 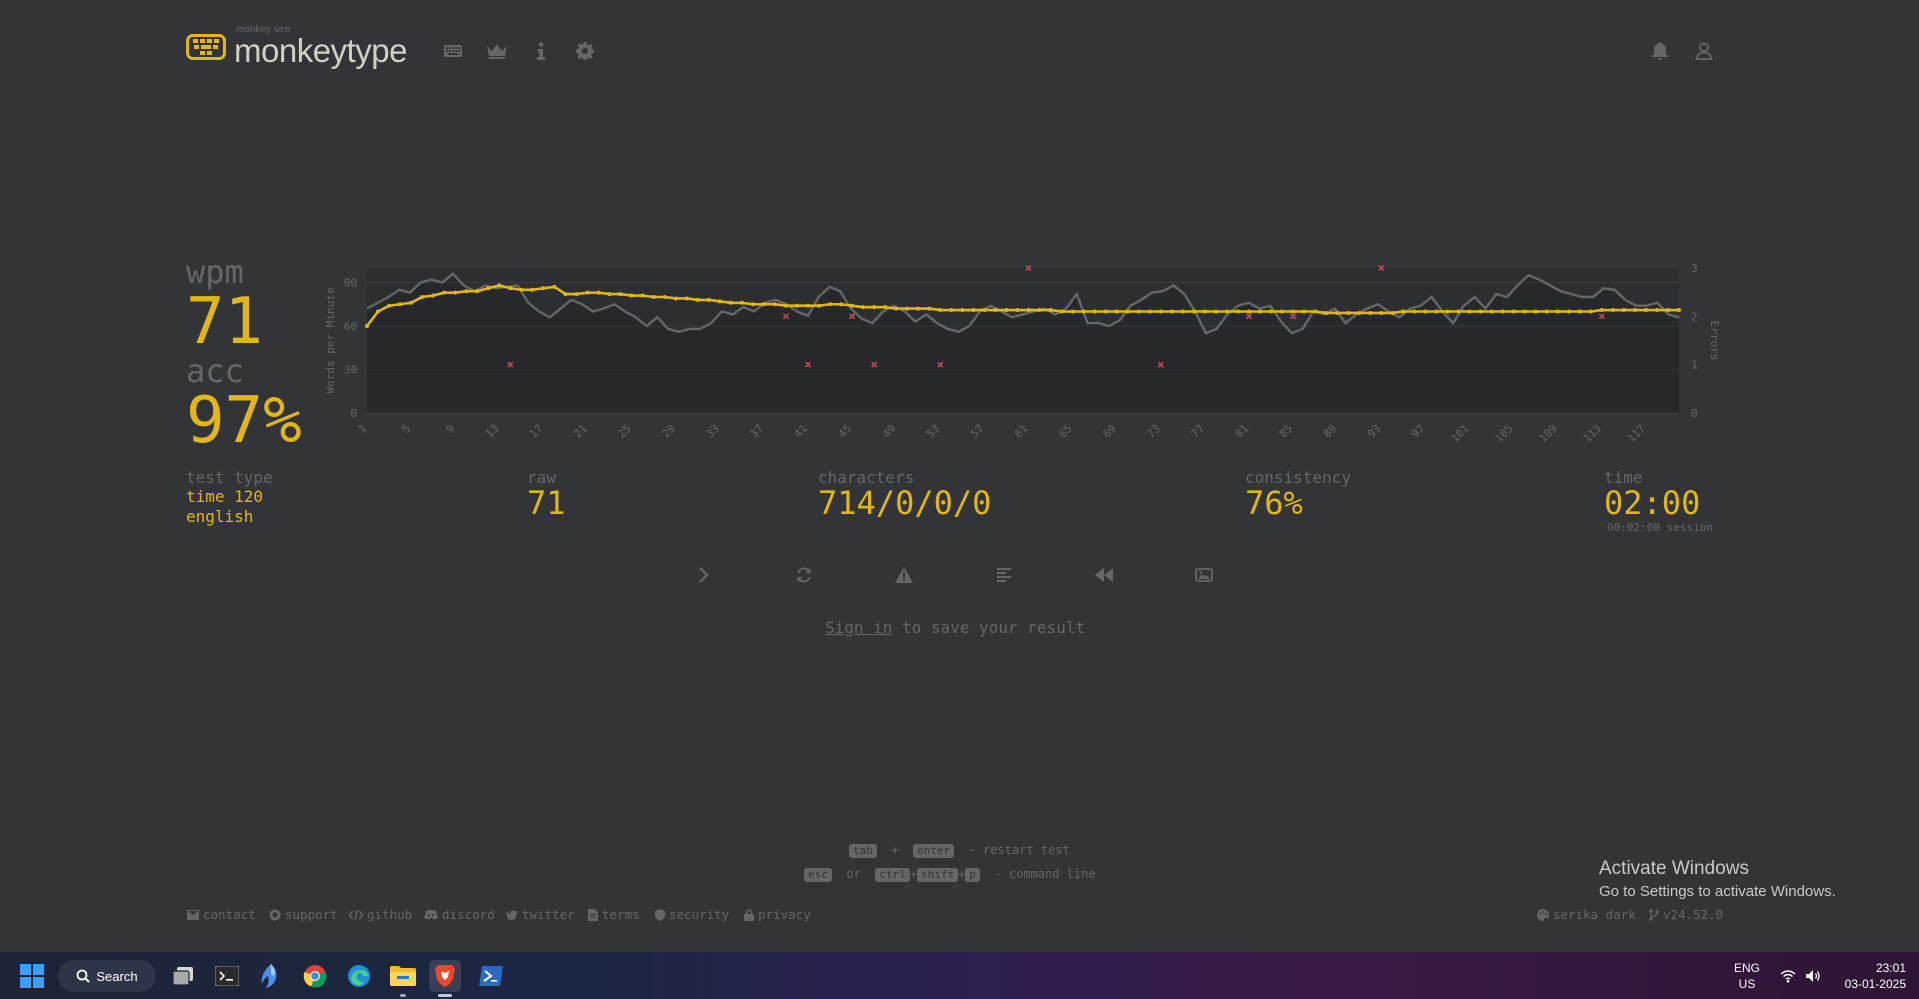 I want to click on raw-block: raw 71, so click(x=546, y=493).